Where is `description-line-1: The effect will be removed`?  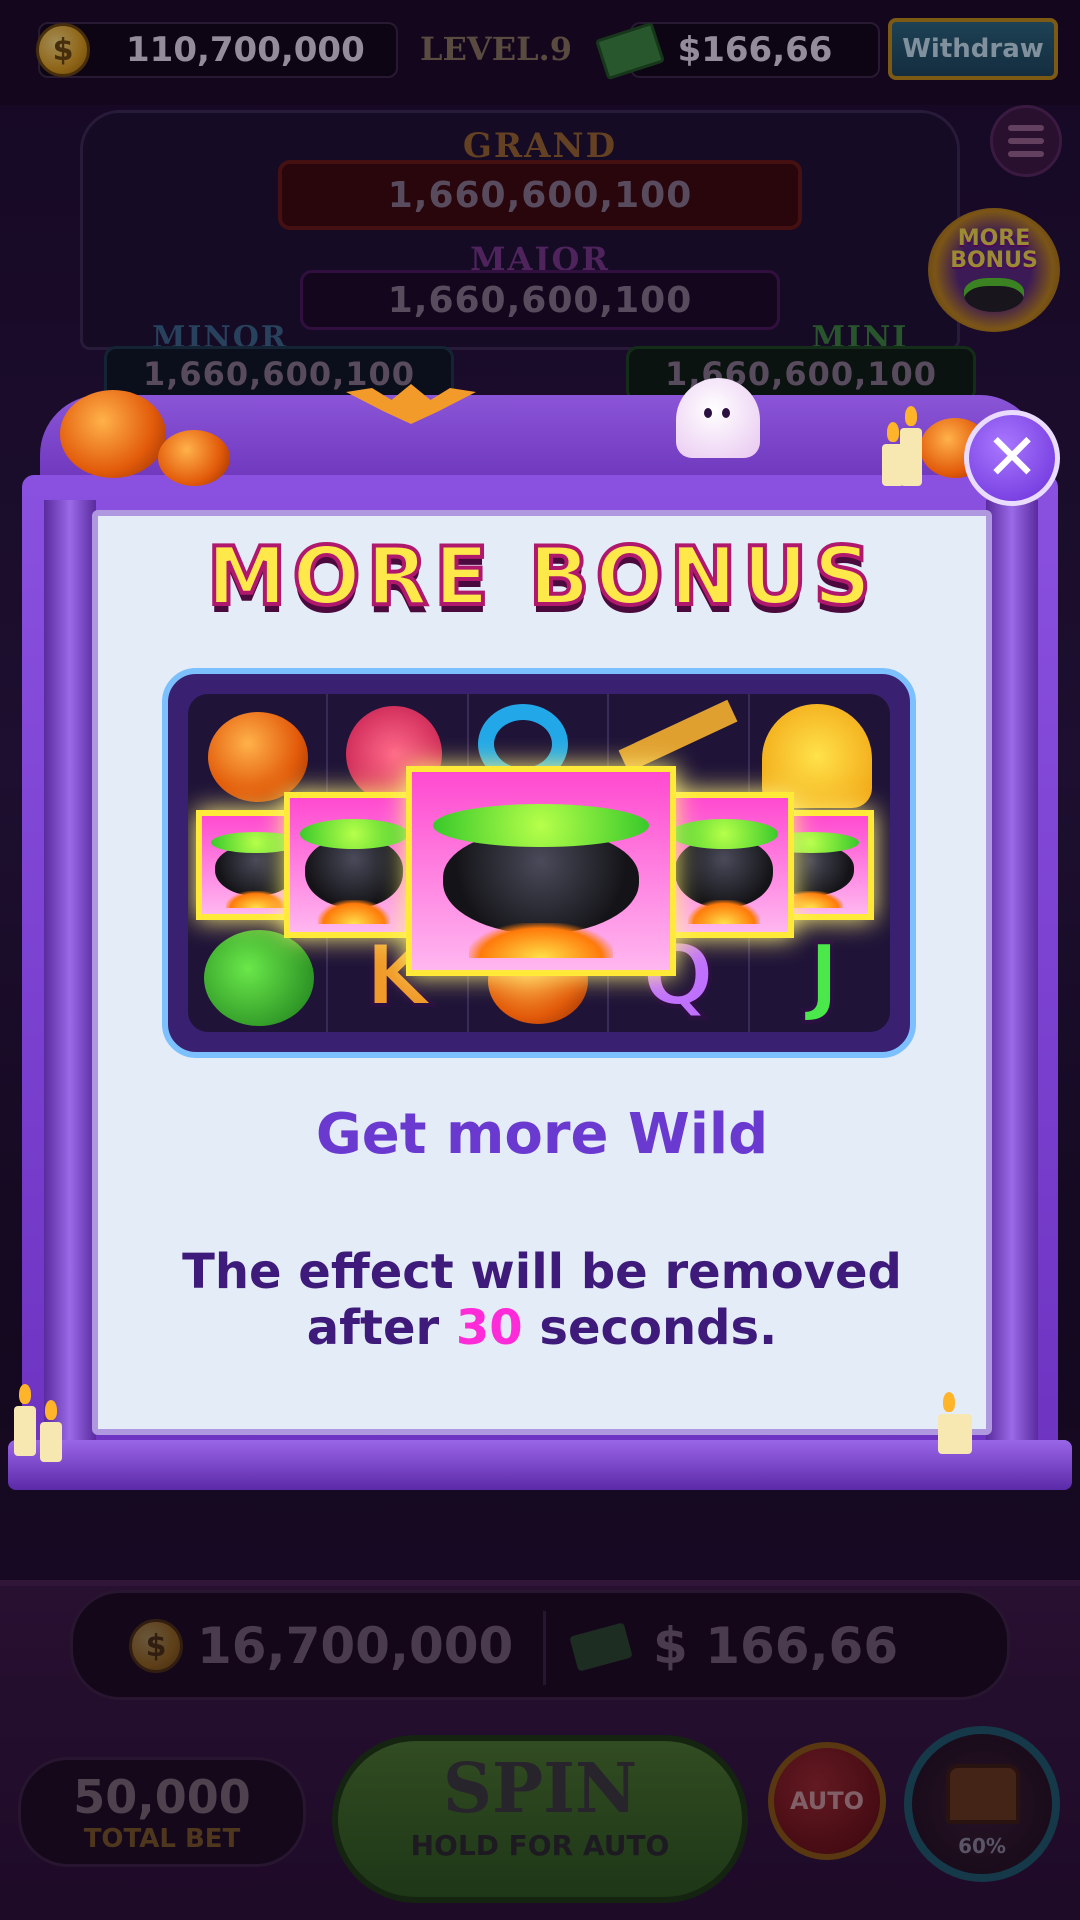
description-line-1: The effect will be removed is located at coordinates (542, 1272).